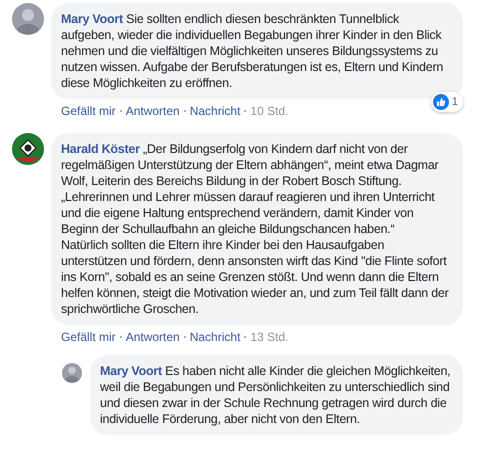  What do you see at coordinates (28, 149) in the screenshot?
I see `avatar` at bounding box center [28, 149].